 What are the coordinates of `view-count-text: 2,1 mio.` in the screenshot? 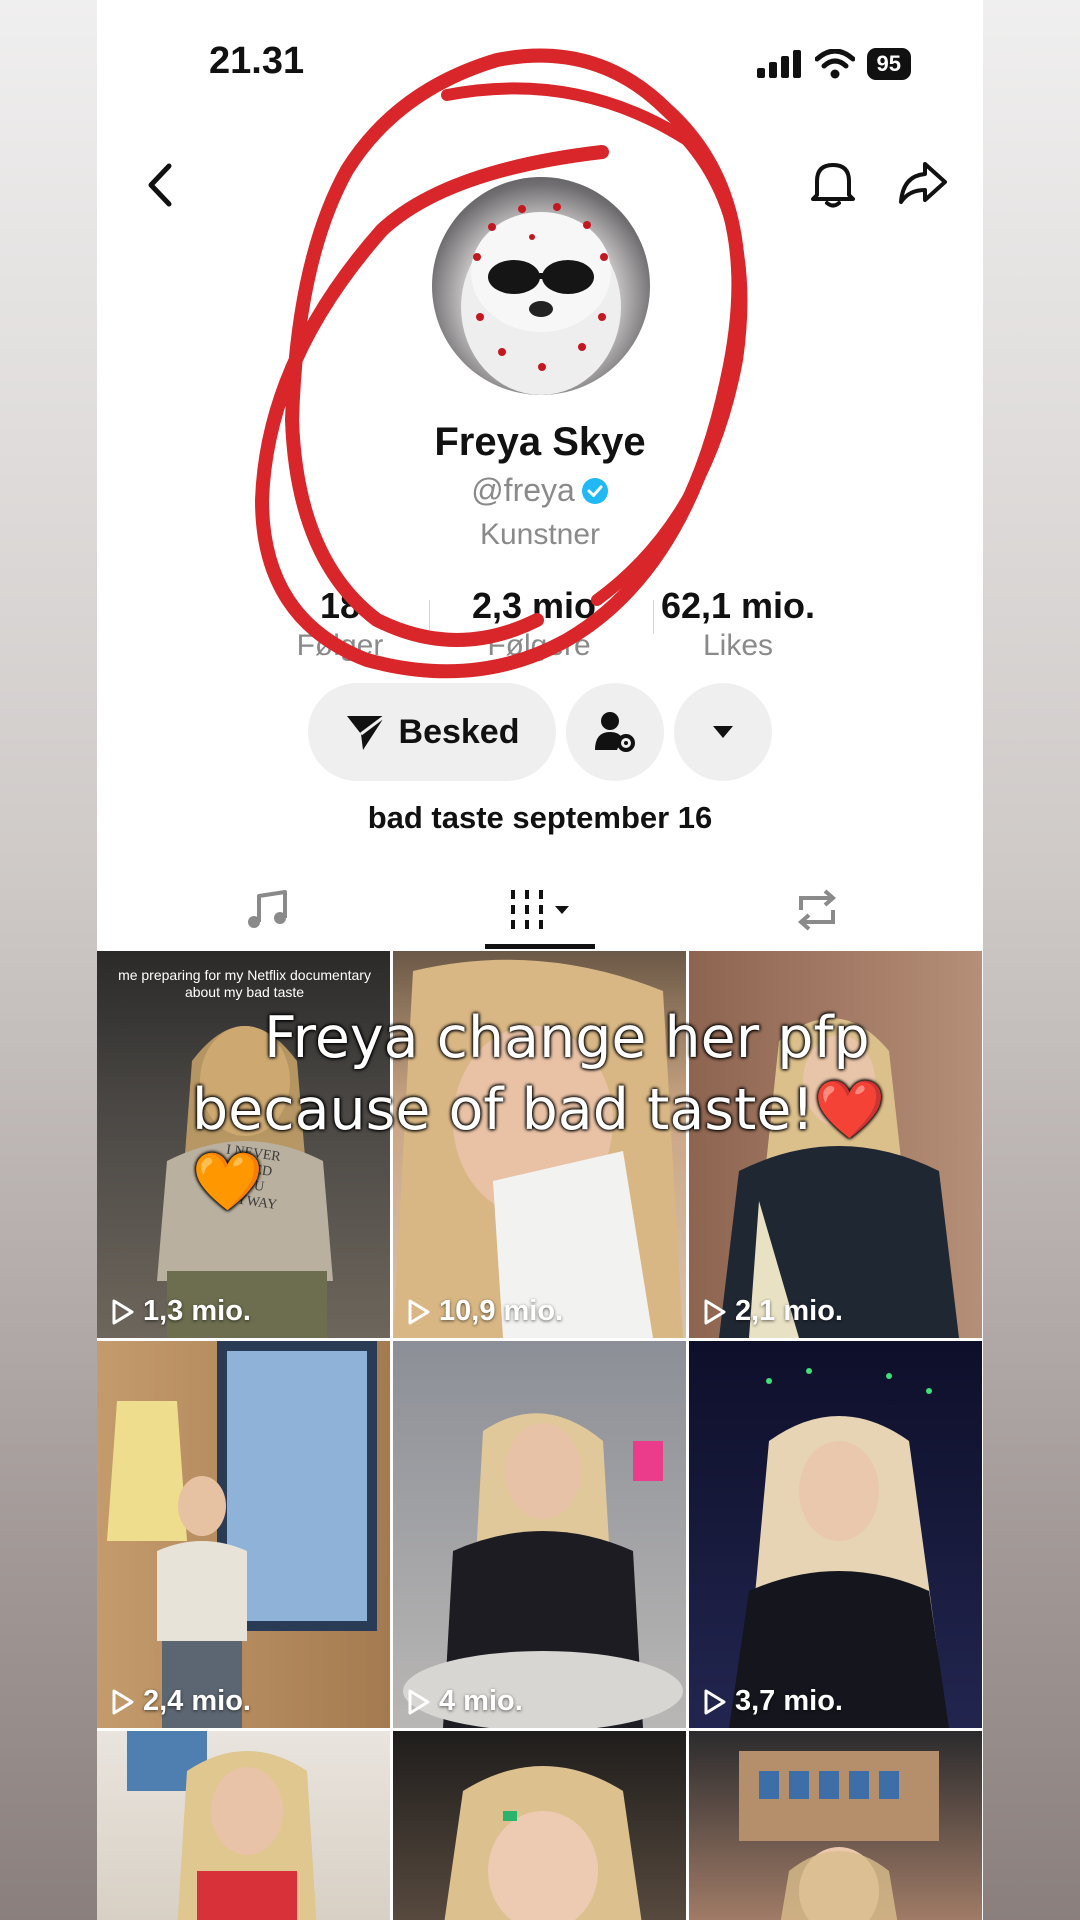 It's located at (789, 1311).